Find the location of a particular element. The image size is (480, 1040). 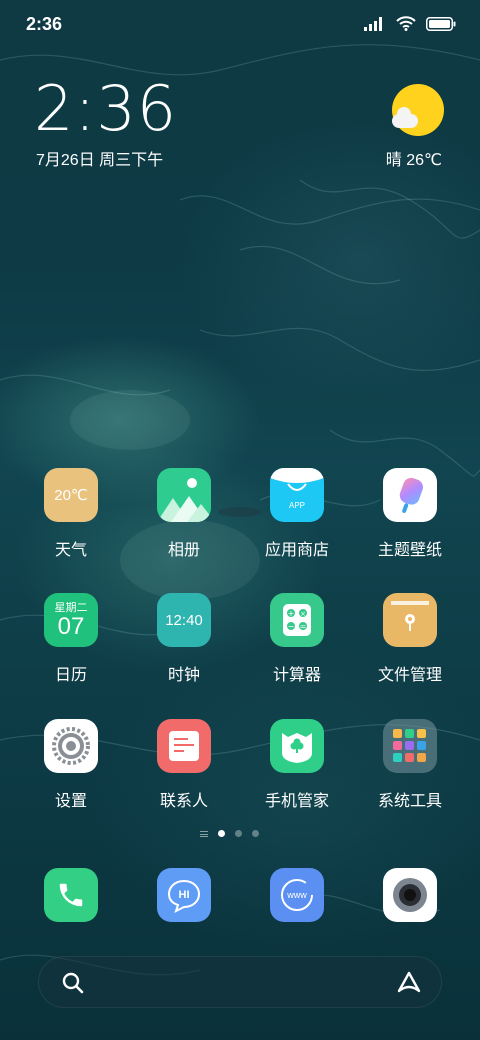

search-bar is located at coordinates (240, 982).